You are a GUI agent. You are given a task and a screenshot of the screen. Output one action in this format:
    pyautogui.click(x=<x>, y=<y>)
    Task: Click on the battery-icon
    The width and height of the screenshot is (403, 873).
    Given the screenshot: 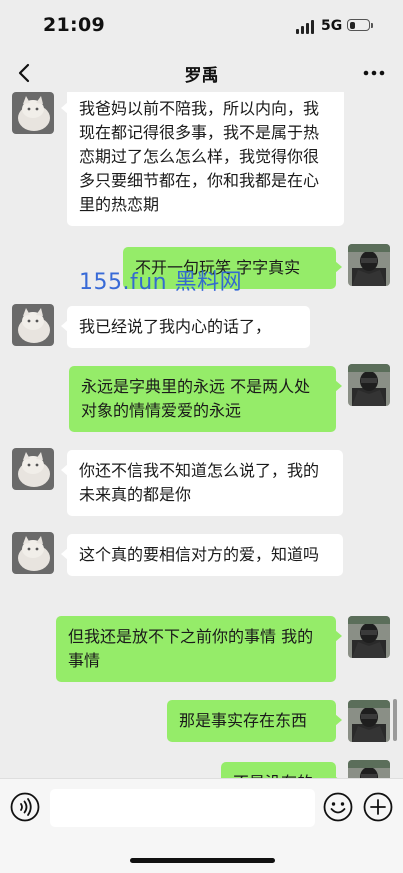 What is the action you would take?
    pyautogui.click(x=358, y=25)
    